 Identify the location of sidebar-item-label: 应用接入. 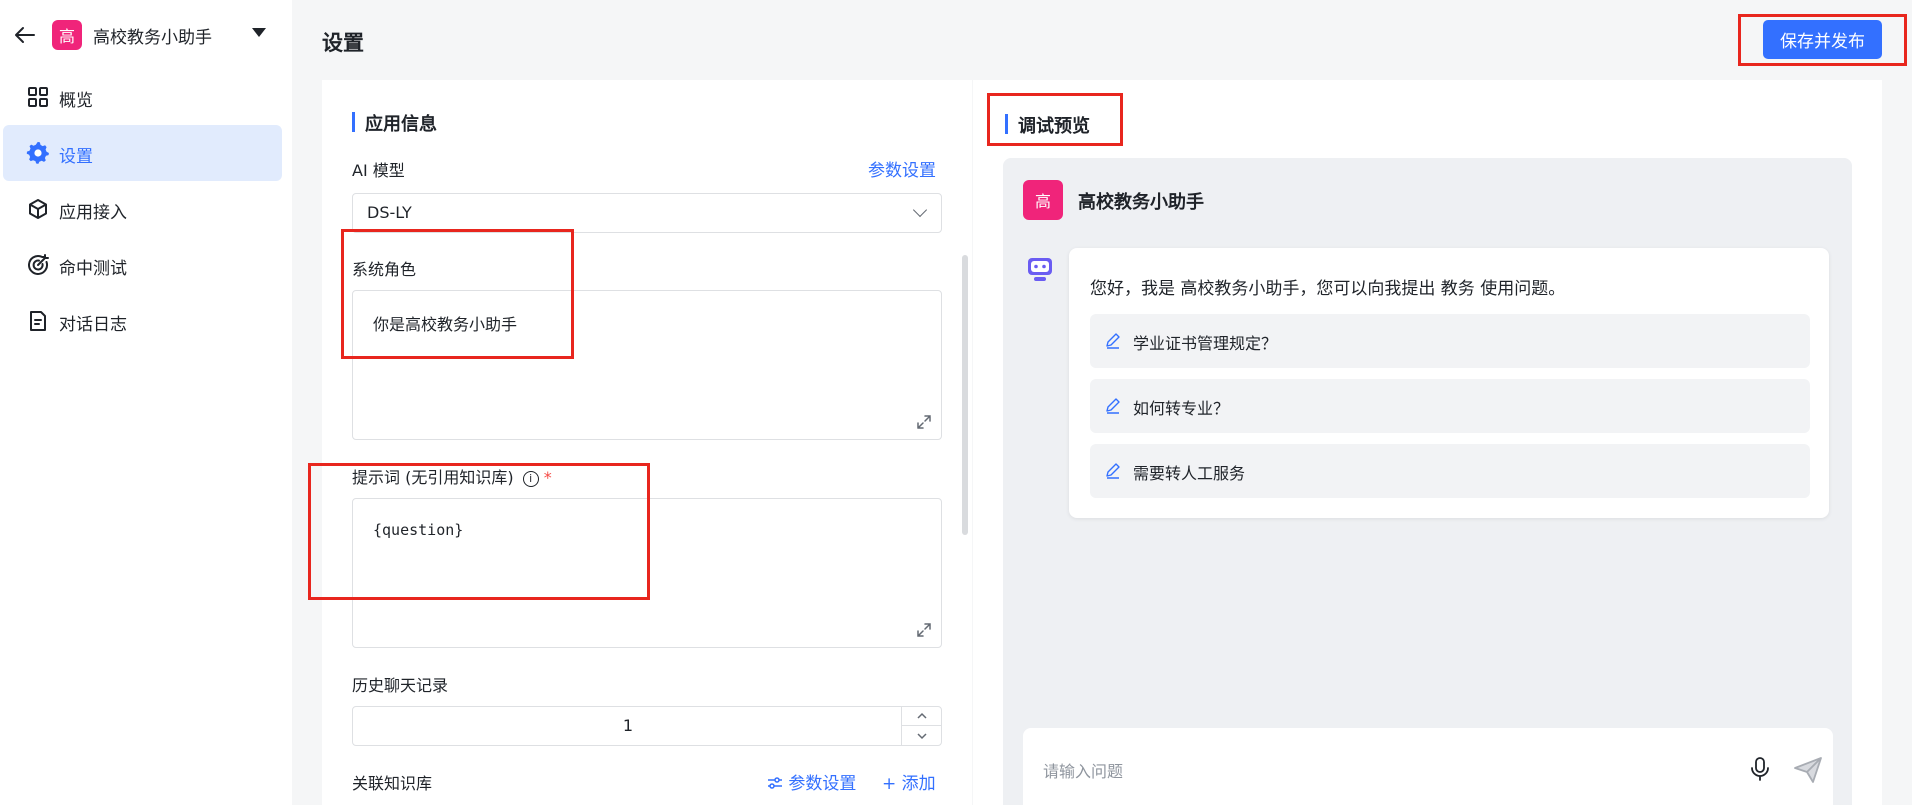
(93, 213).